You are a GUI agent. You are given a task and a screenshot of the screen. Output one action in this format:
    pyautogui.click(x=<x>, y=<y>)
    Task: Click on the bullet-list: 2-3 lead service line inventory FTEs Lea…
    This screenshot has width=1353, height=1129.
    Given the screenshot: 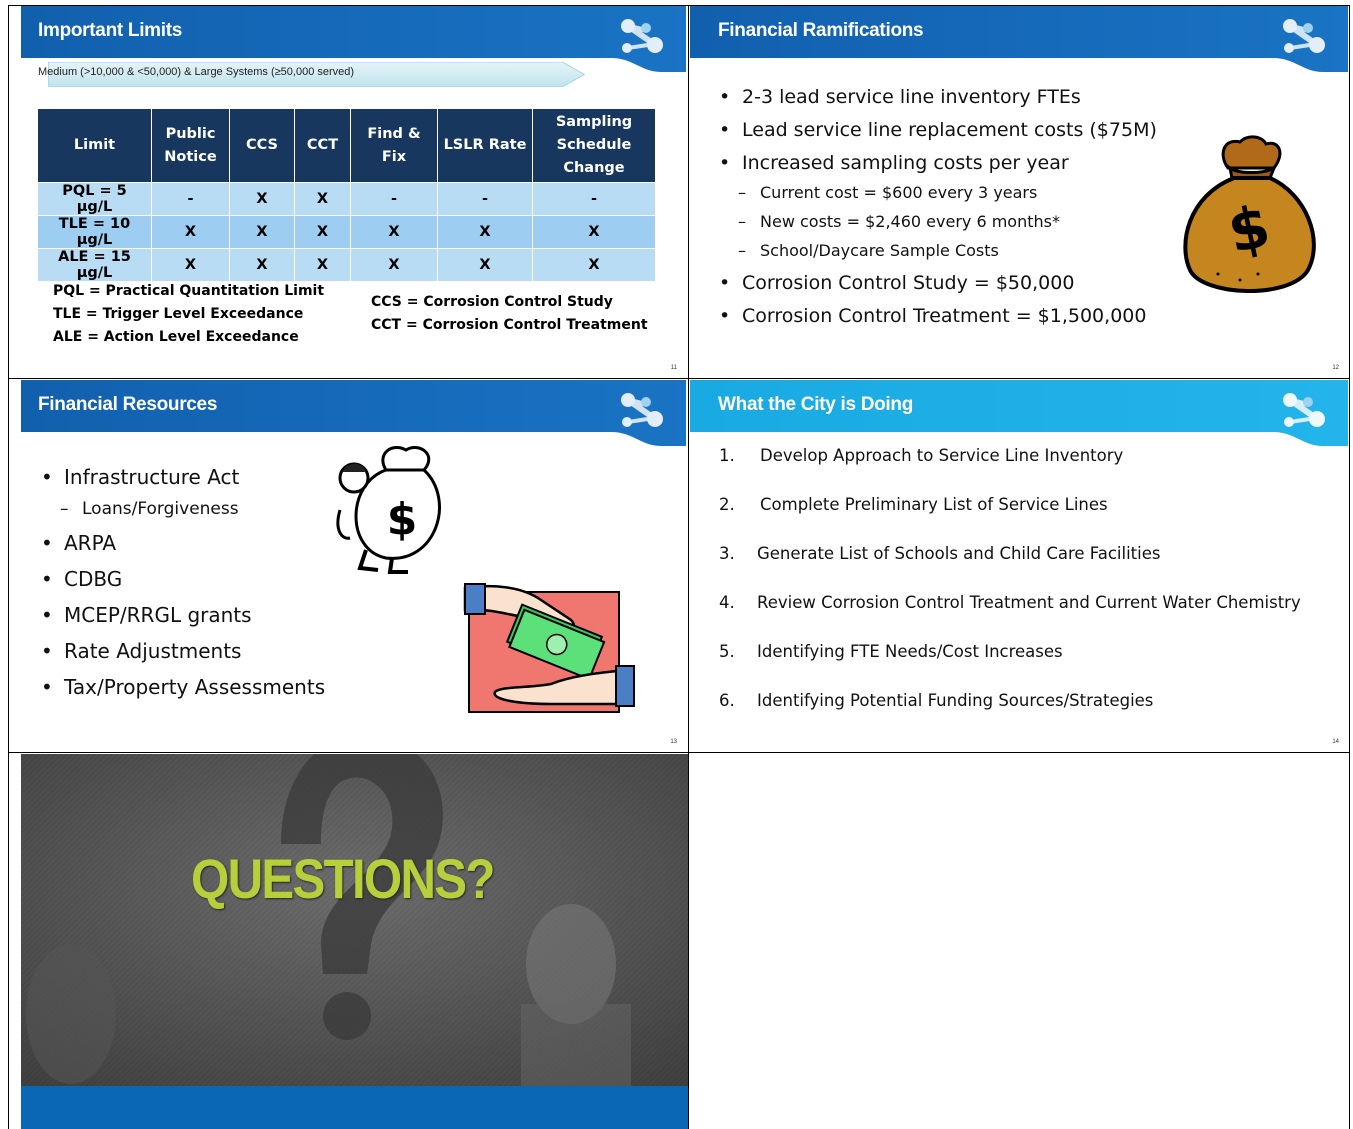 What is the action you would take?
    pyautogui.click(x=936, y=212)
    